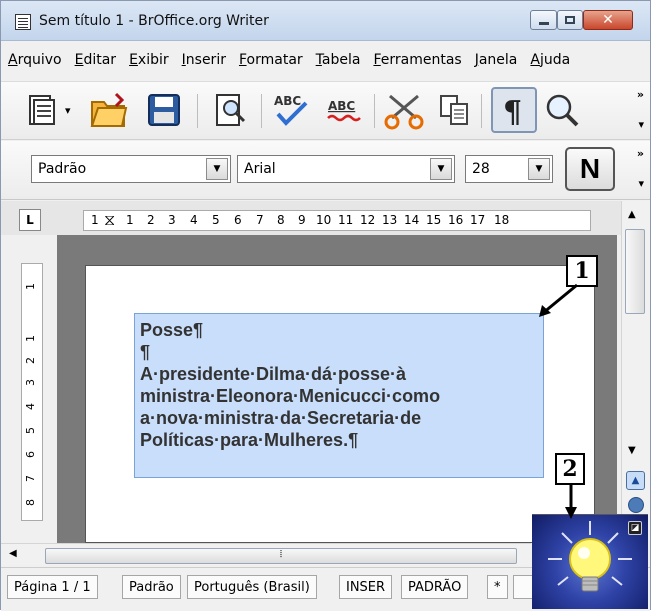  What do you see at coordinates (496, 60) in the screenshot?
I see `menu-janela: Janela` at bounding box center [496, 60].